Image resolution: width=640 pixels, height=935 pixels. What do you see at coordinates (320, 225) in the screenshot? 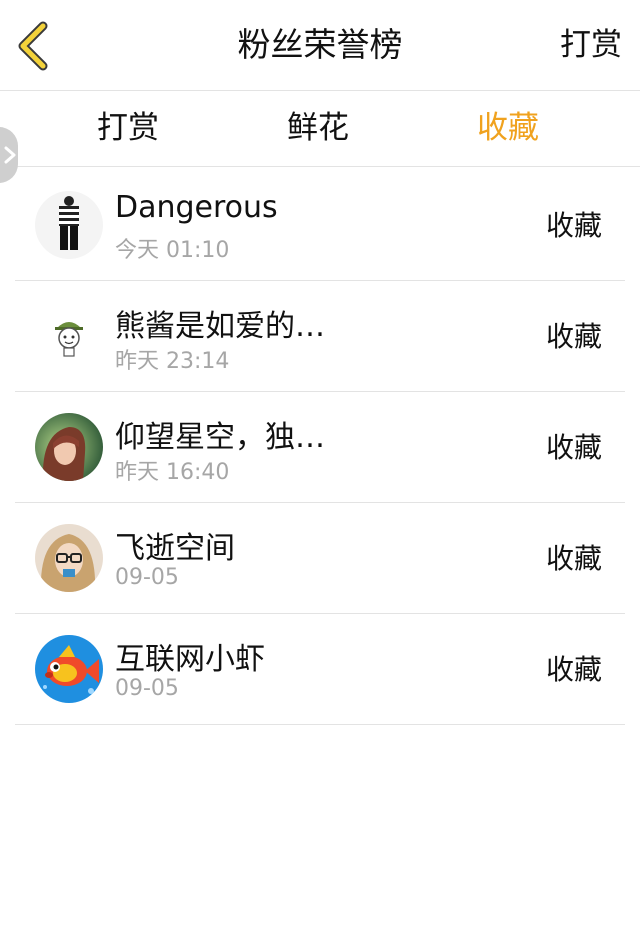
I see `list-item: Dangerous 今天 01:10 收藏` at bounding box center [320, 225].